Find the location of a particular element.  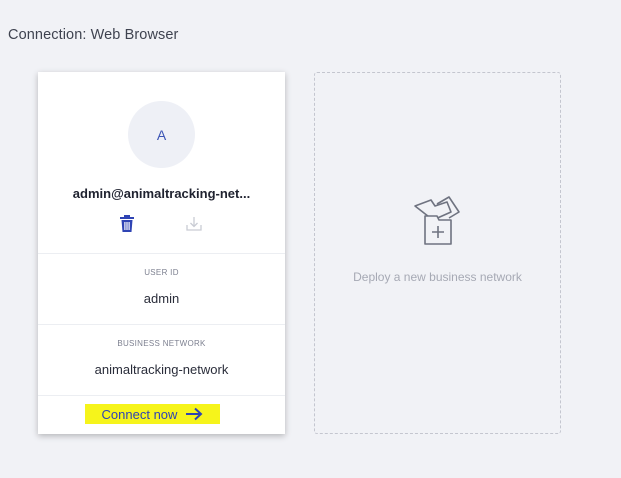

business-network-label: BUSINESS NETWORK is located at coordinates (161, 343).